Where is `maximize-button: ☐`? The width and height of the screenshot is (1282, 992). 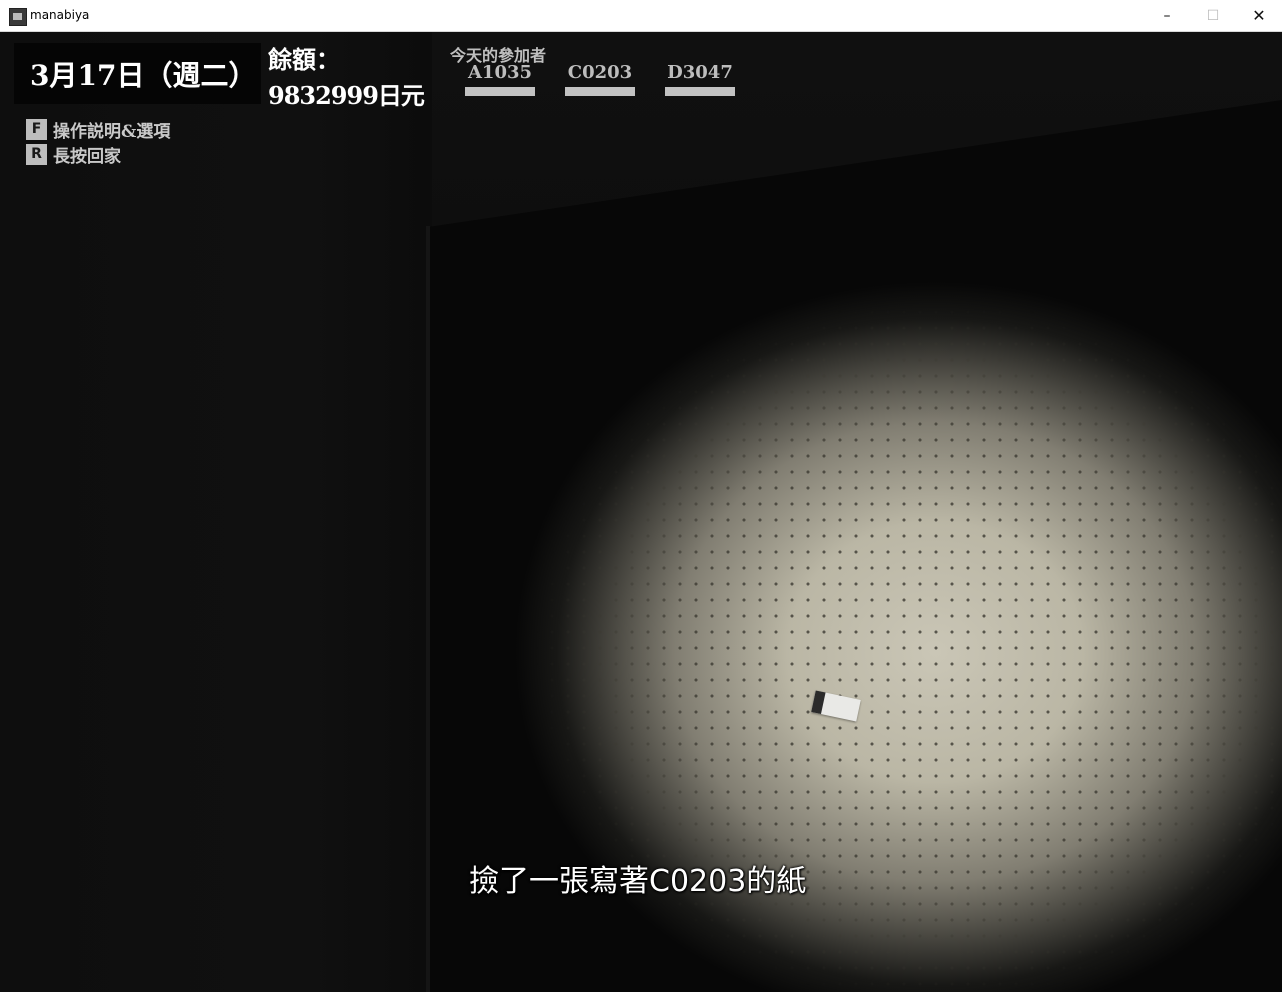
maximize-button: ☐ is located at coordinates (1213, 15).